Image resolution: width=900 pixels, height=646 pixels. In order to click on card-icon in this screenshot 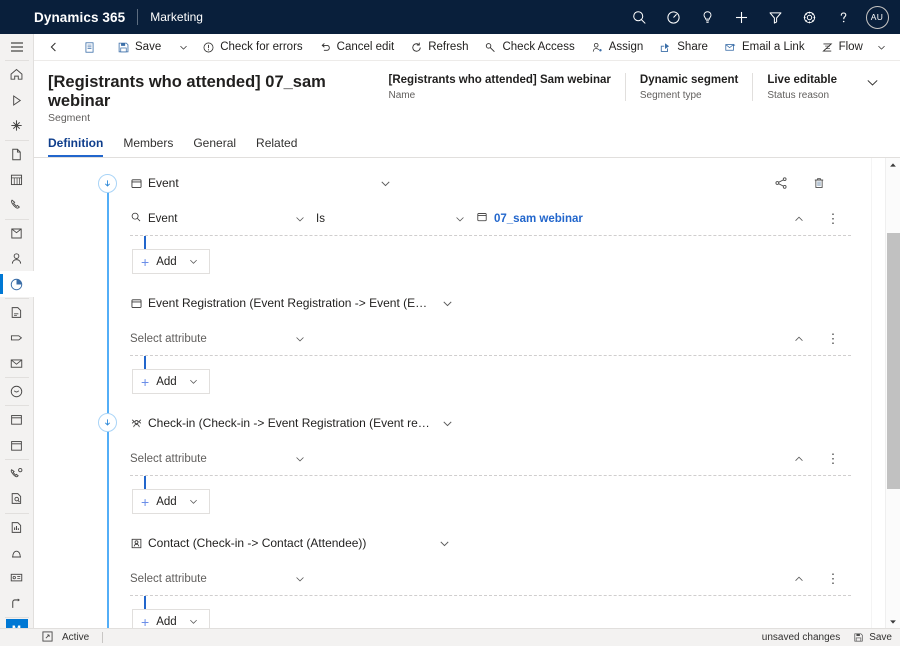, I will do `click(17, 577)`.